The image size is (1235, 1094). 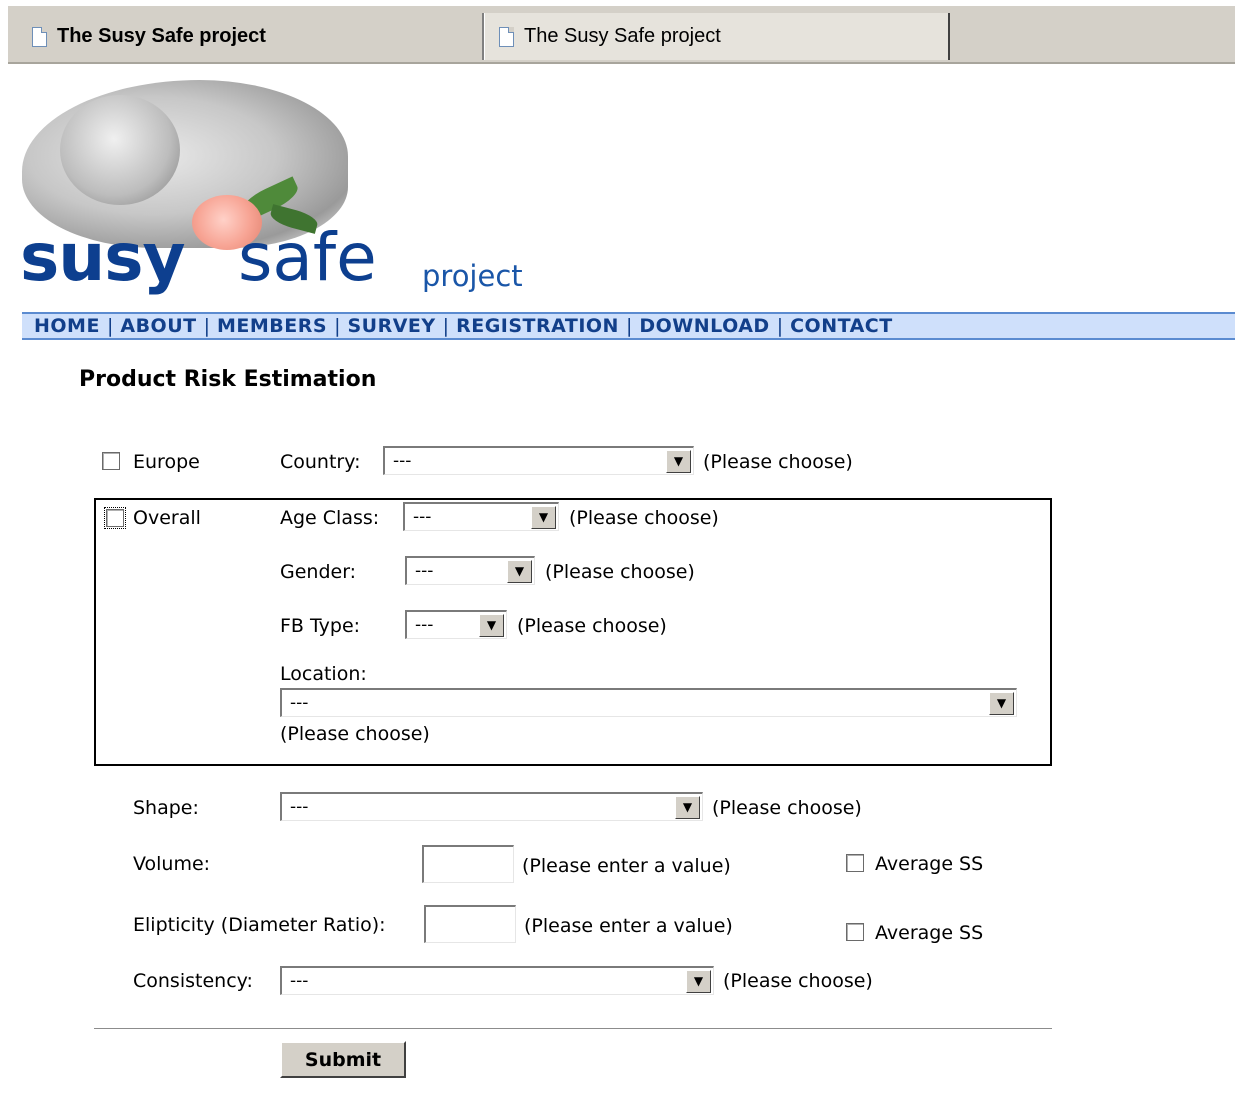 I want to click on volume-average-label: Average SS, so click(x=929, y=864).